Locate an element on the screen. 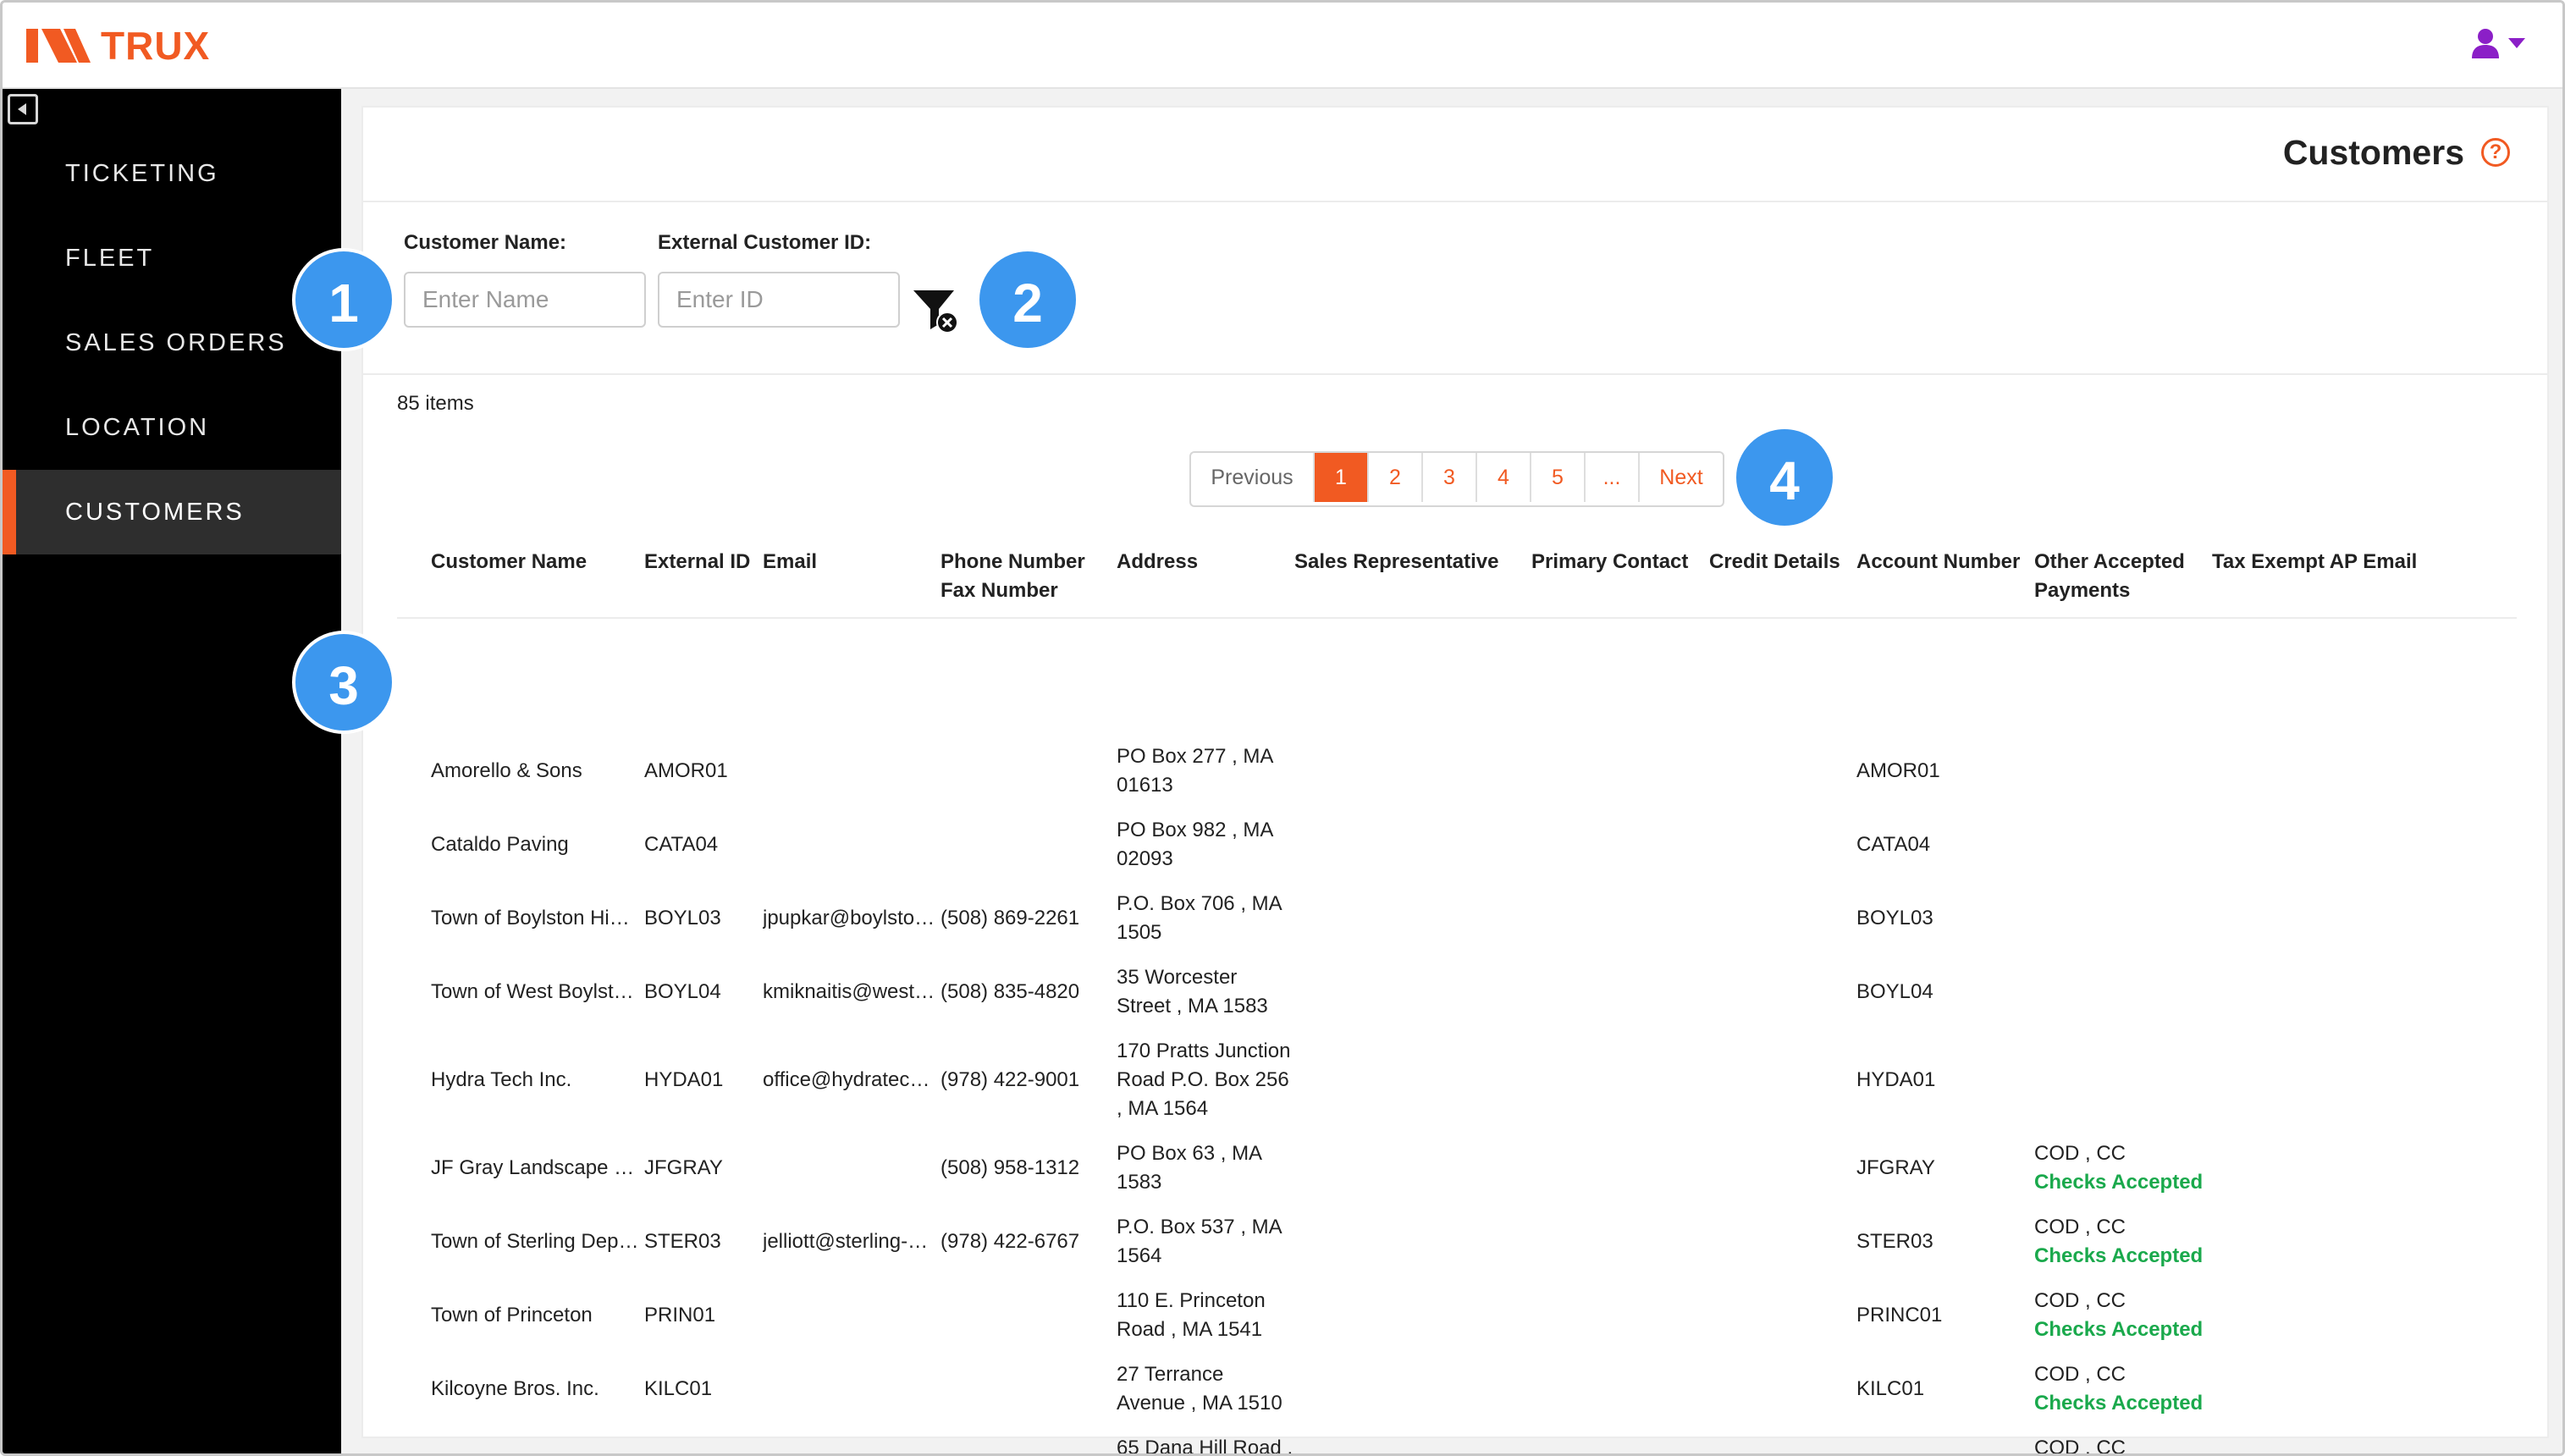  column-header-other-accepted-line2: Payments is located at coordinates (2082, 590).